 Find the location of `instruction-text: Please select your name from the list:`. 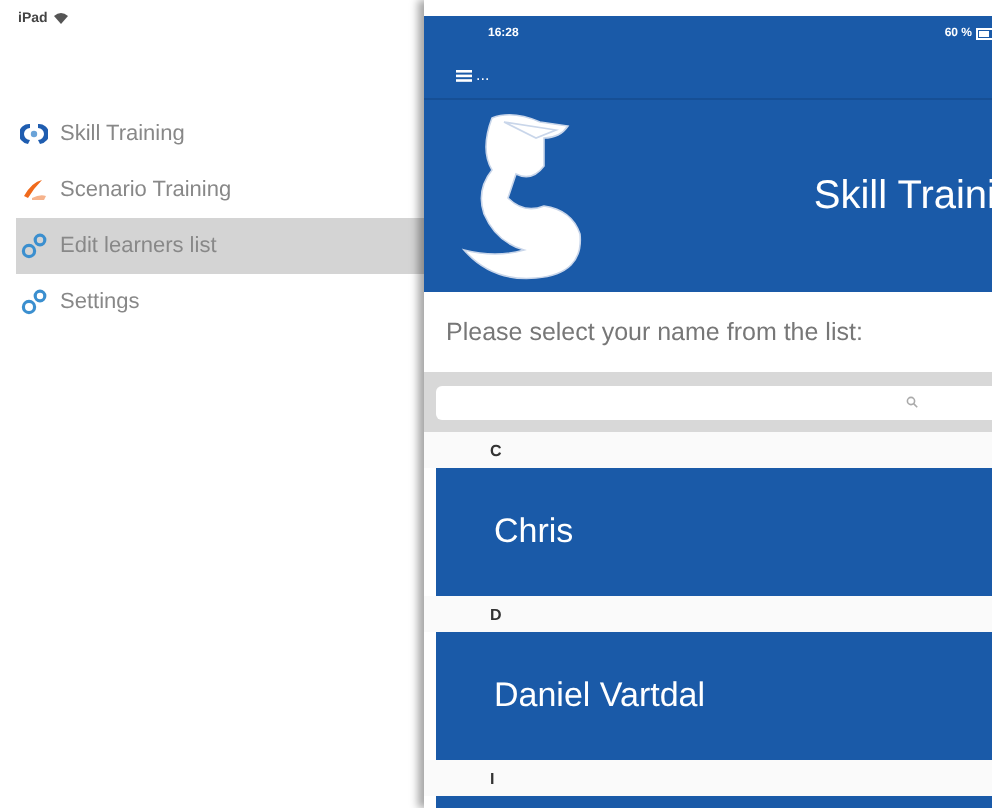

instruction-text: Please select your name from the list: is located at coordinates (654, 333).